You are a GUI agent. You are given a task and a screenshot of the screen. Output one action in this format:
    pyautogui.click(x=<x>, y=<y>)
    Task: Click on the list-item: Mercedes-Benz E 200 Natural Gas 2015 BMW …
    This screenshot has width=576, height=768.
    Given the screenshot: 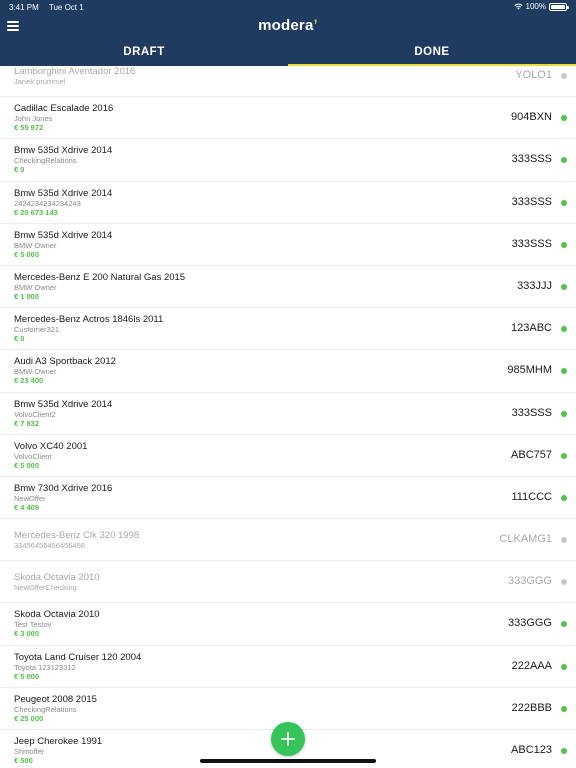 What is the action you would take?
    pyautogui.click(x=288, y=287)
    